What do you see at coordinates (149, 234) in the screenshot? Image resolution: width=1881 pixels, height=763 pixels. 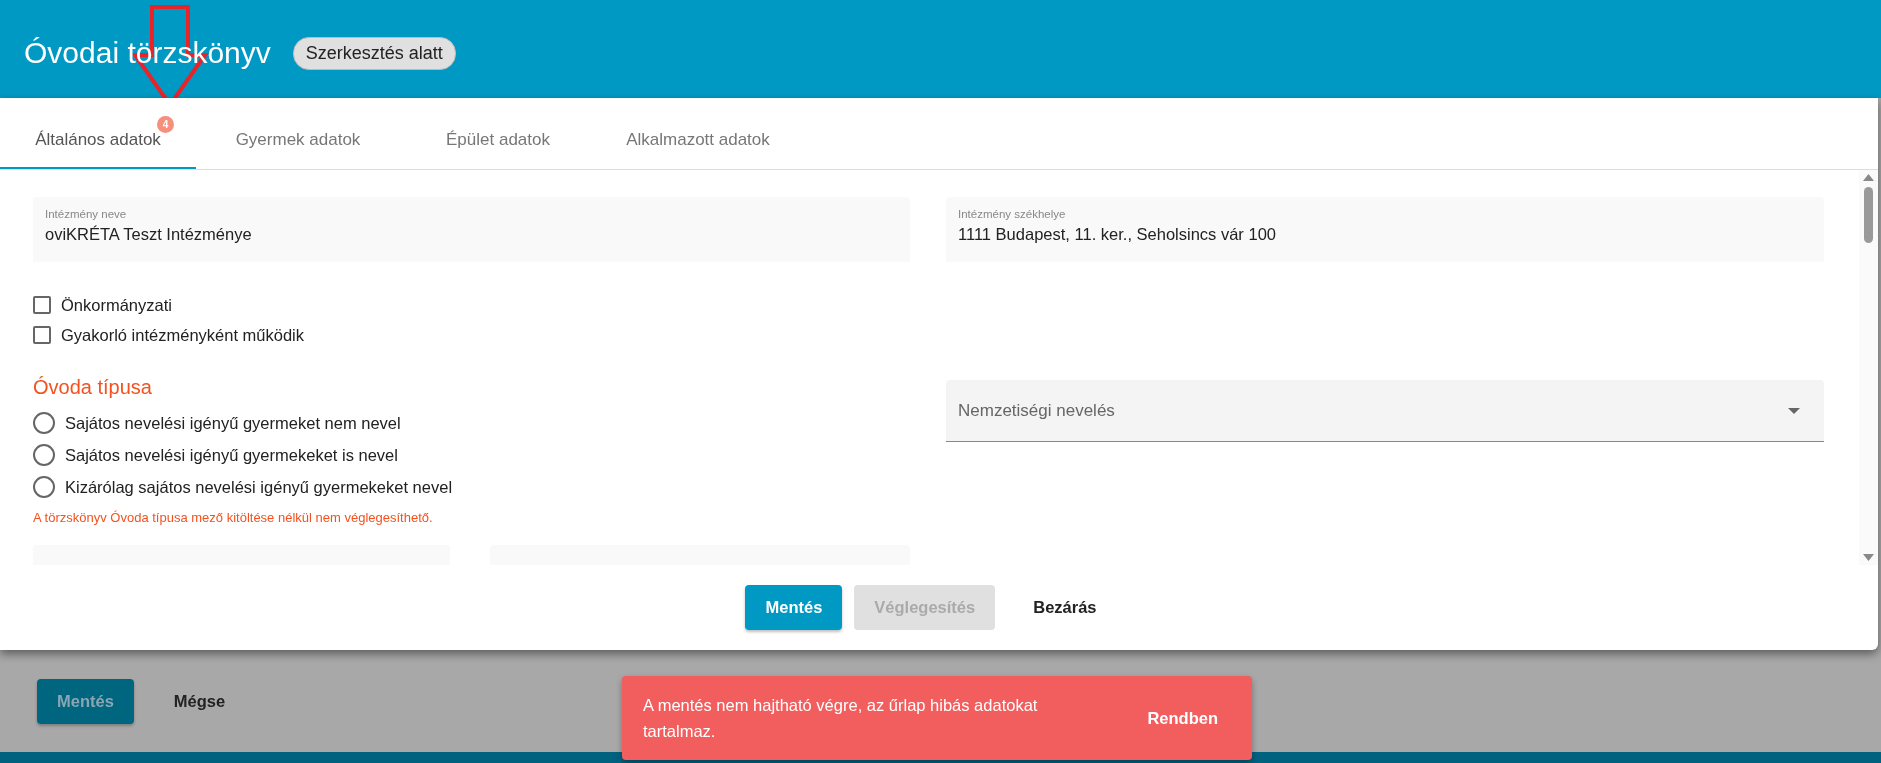 I see `field-value: oviKRÉTA Teszt Intézménye` at bounding box center [149, 234].